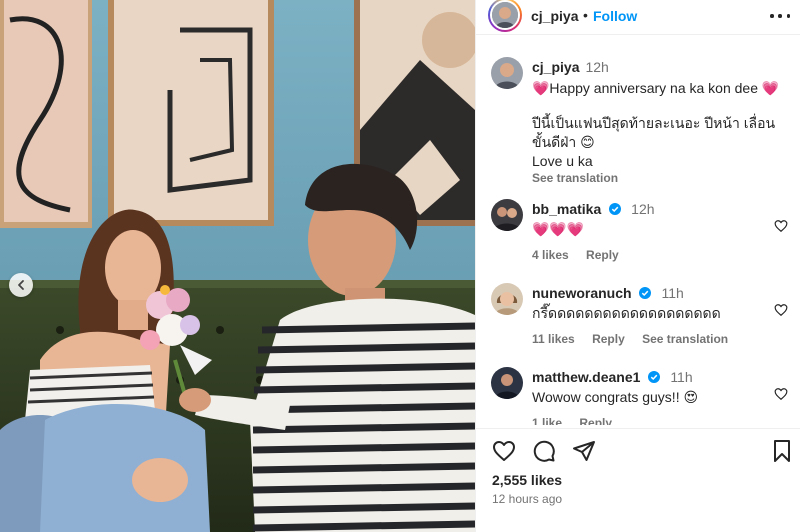  I want to click on comment-icon, so click(544, 451).